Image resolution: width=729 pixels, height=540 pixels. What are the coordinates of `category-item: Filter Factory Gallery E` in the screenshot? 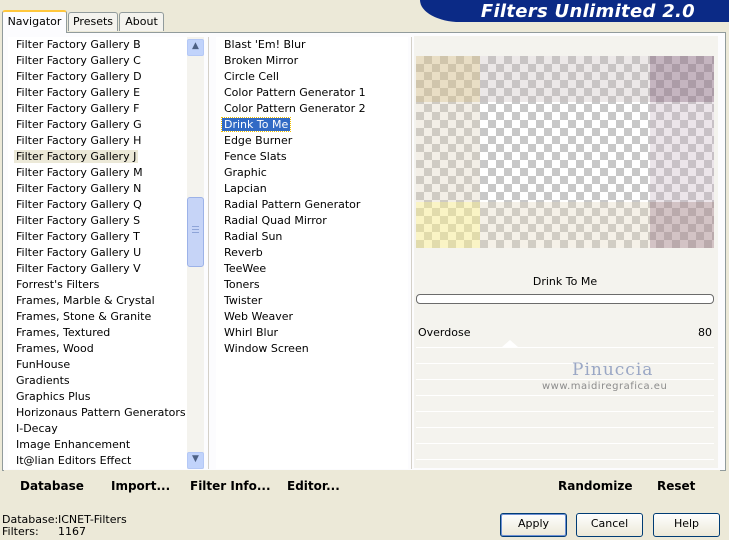 It's located at (98, 93).